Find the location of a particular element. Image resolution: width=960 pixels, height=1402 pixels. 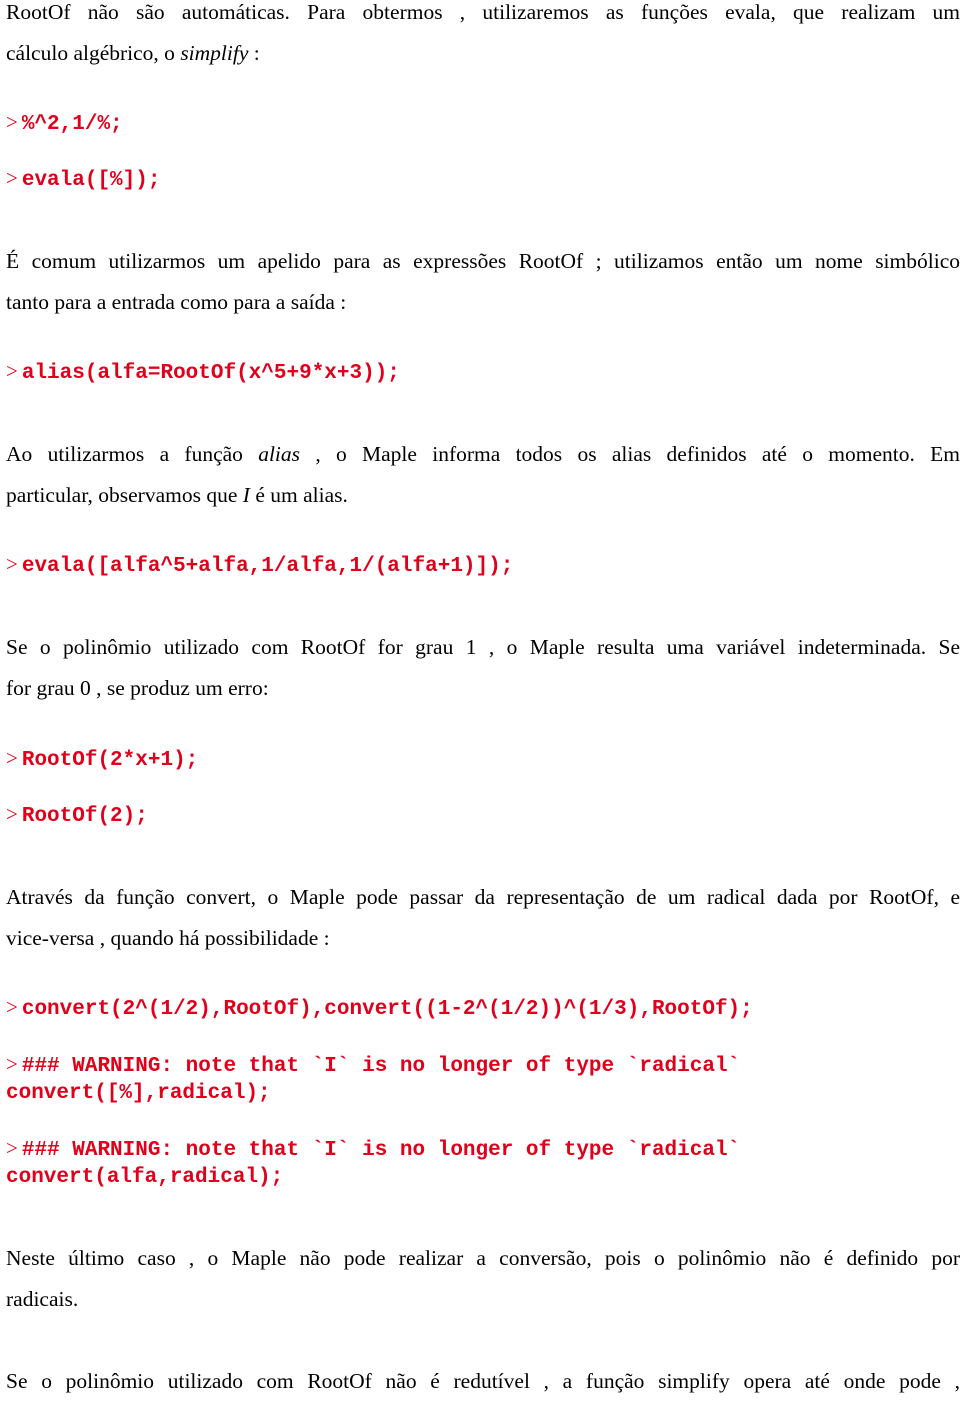

maple-command: > RootOf(2*x+1); is located at coordinates (102, 759).